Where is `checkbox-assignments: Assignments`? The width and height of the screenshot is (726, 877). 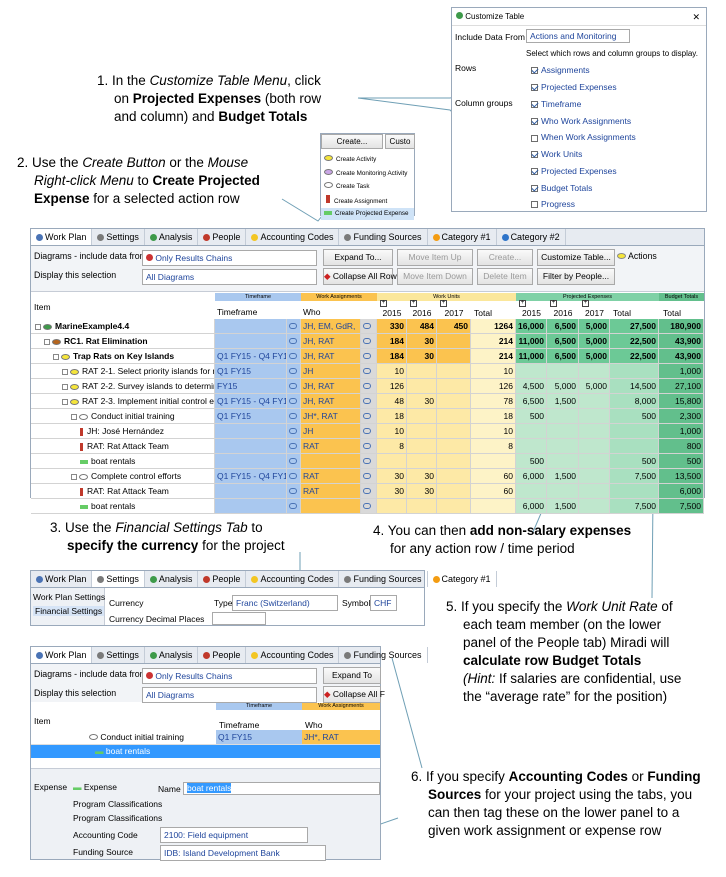
checkbox-assignments: Assignments is located at coordinates (560, 70).